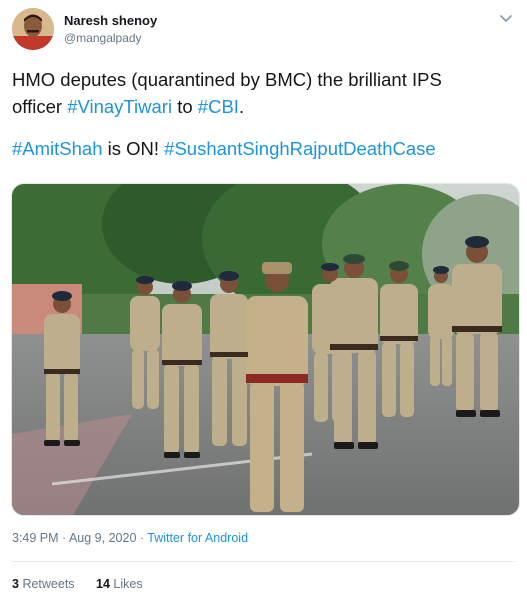 This screenshot has width=527, height=599. I want to click on tweet-source-link: Twitter for Android, so click(197, 538).